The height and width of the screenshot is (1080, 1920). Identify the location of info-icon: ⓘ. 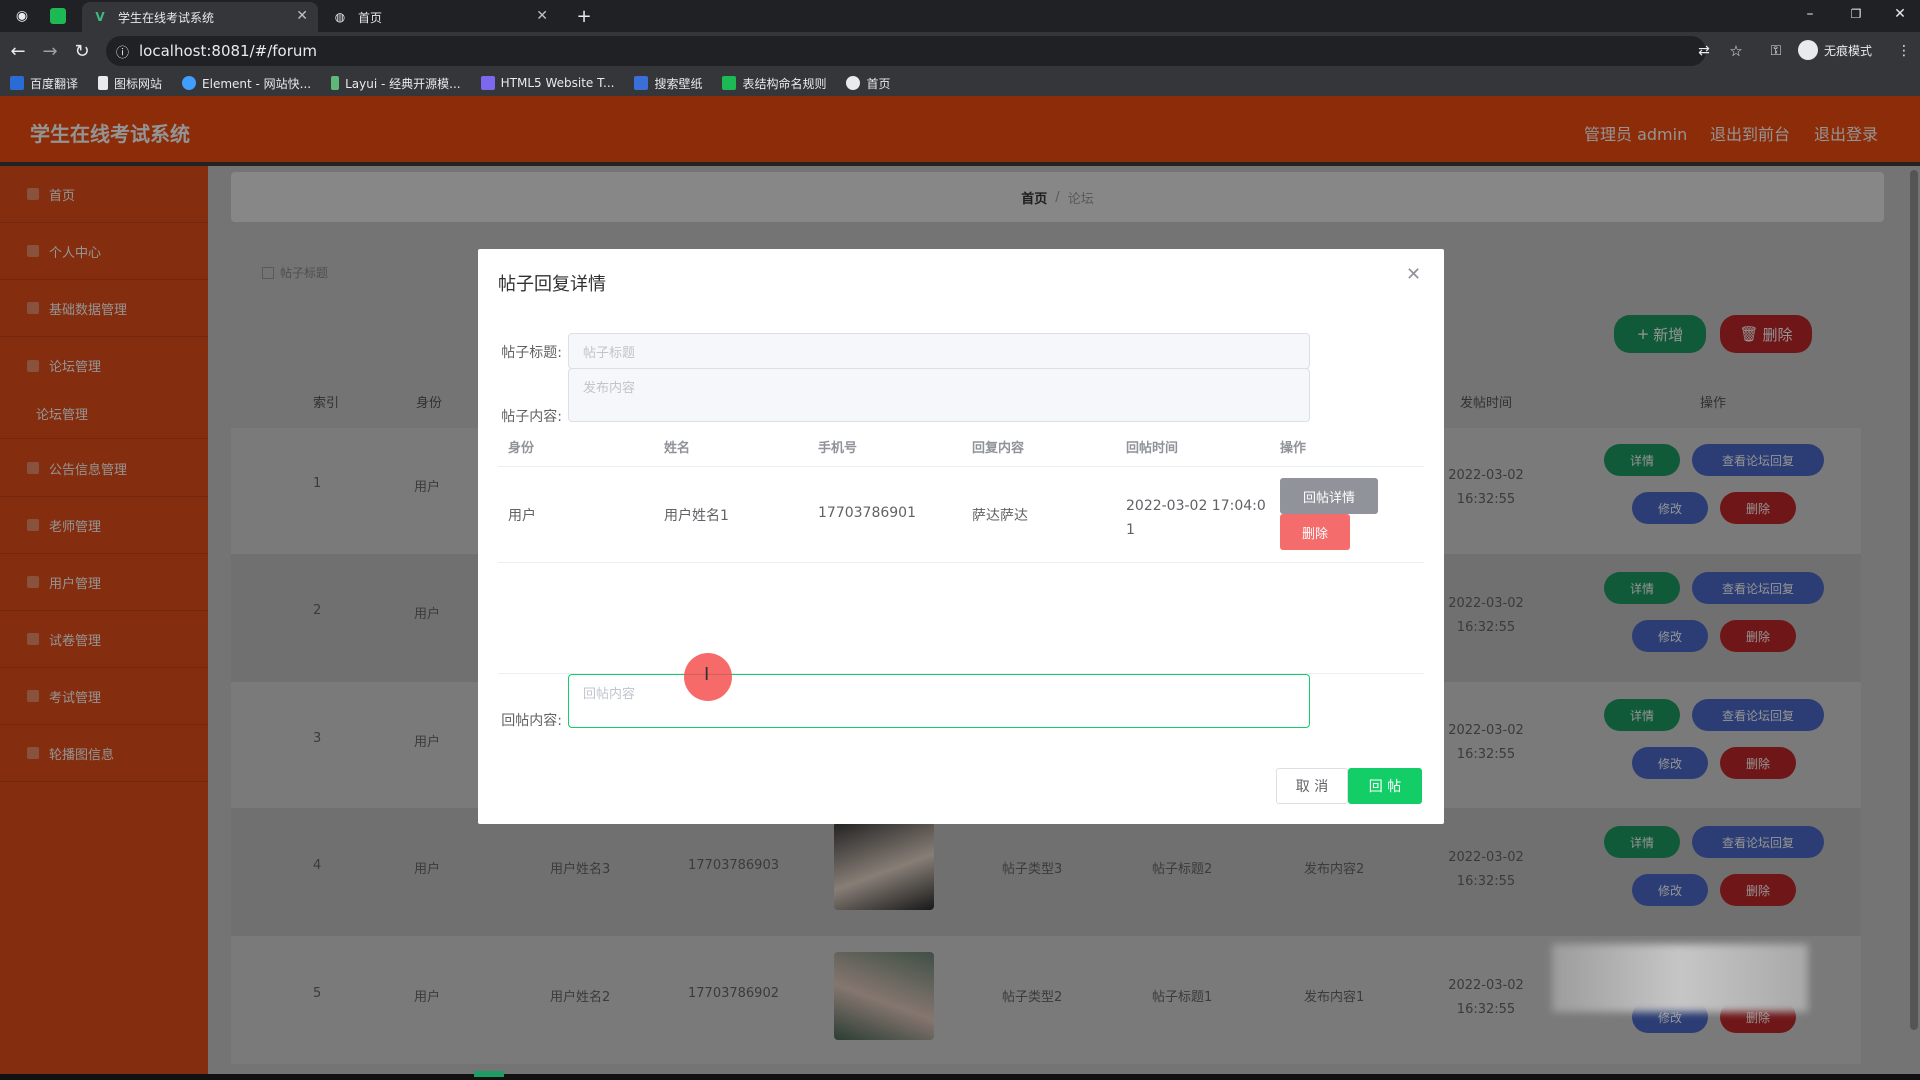
(123, 53).